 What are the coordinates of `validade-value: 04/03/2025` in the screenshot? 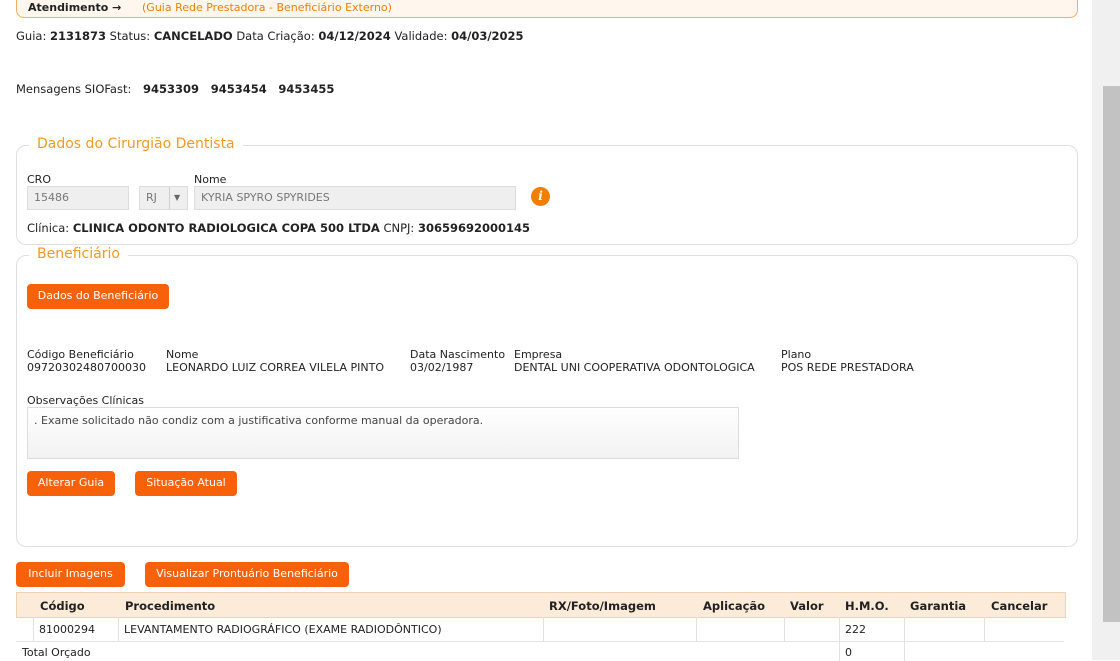 It's located at (487, 36).